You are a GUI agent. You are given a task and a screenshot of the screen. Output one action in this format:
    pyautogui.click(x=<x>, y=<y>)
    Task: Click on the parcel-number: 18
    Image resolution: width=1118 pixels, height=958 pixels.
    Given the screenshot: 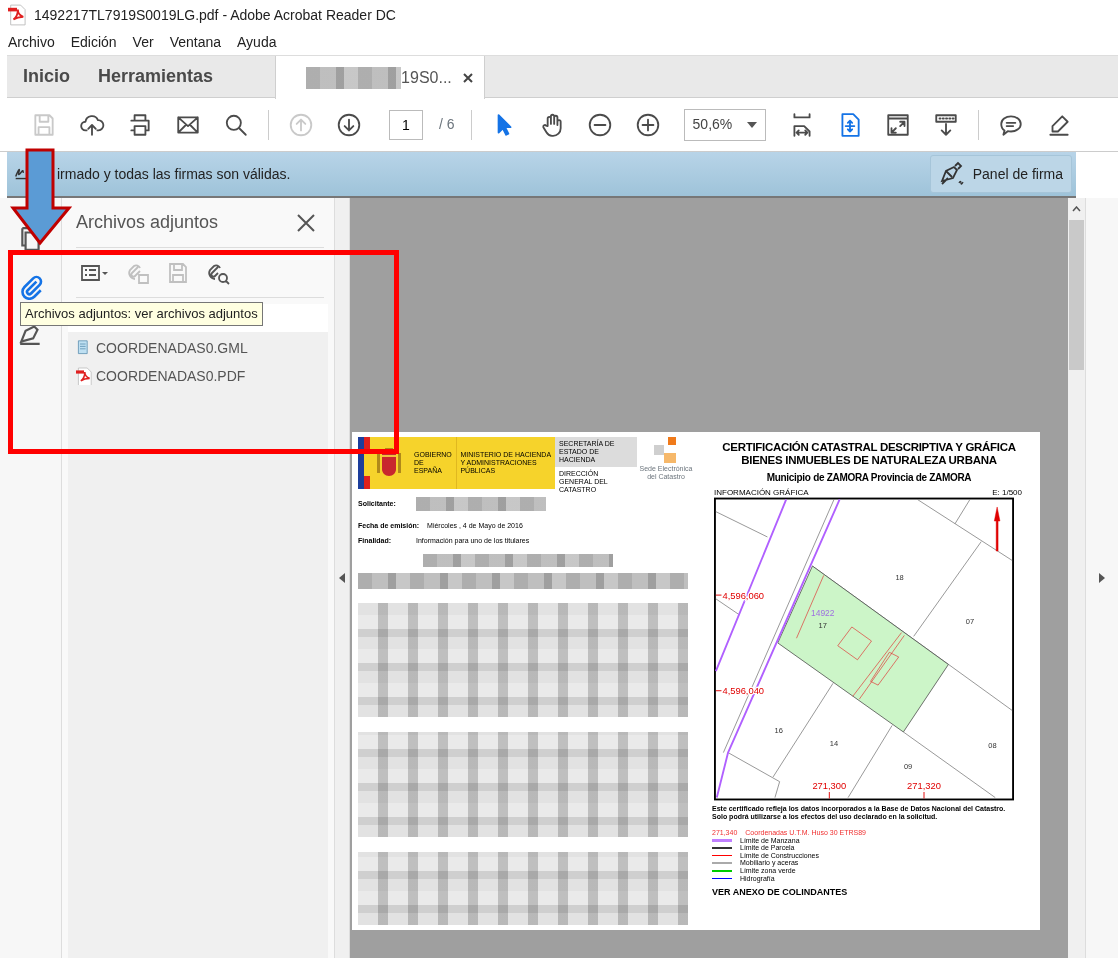 What is the action you would take?
    pyautogui.click(x=899, y=578)
    